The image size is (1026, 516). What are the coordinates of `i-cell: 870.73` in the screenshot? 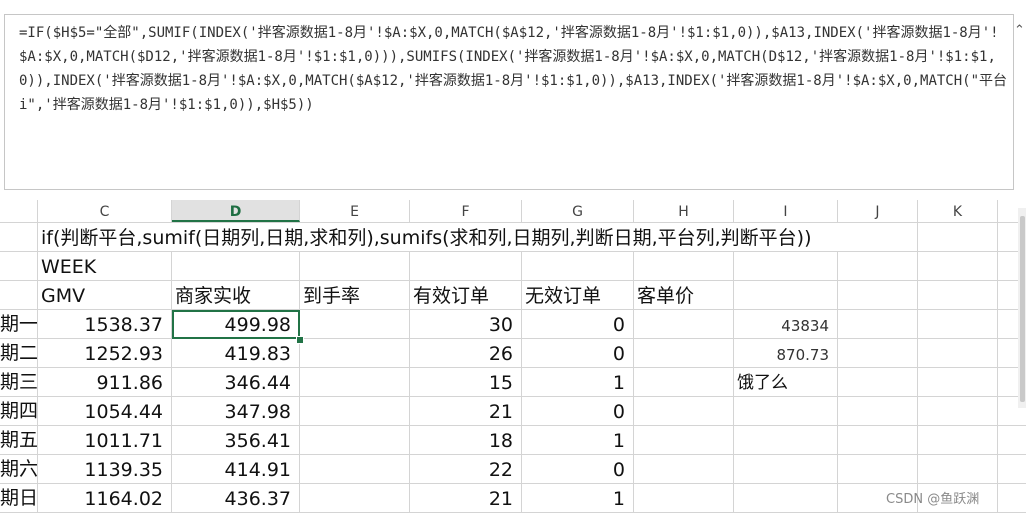 It's located at (786, 353).